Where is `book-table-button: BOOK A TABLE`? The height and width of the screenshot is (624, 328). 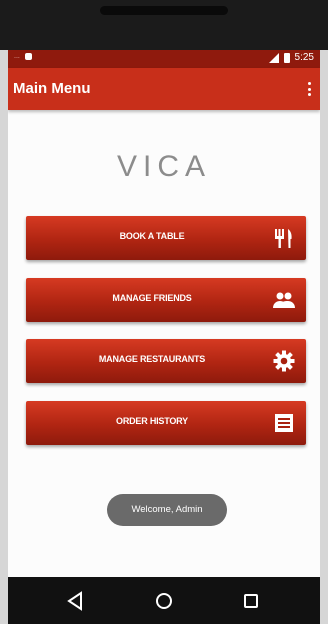
book-table-button: BOOK A TABLE is located at coordinates (166, 238).